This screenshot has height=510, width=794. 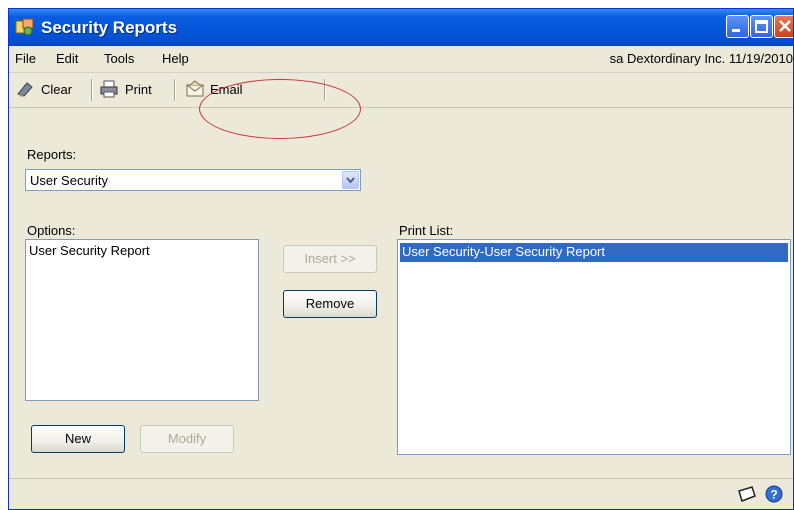 What do you see at coordinates (52, 154) in the screenshot?
I see `reports-label: Reports:` at bounding box center [52, 154].